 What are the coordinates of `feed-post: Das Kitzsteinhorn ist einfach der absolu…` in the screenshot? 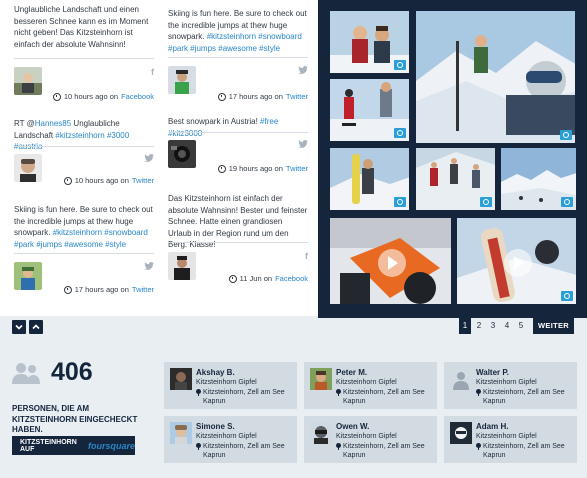 It's located at (238, 245).